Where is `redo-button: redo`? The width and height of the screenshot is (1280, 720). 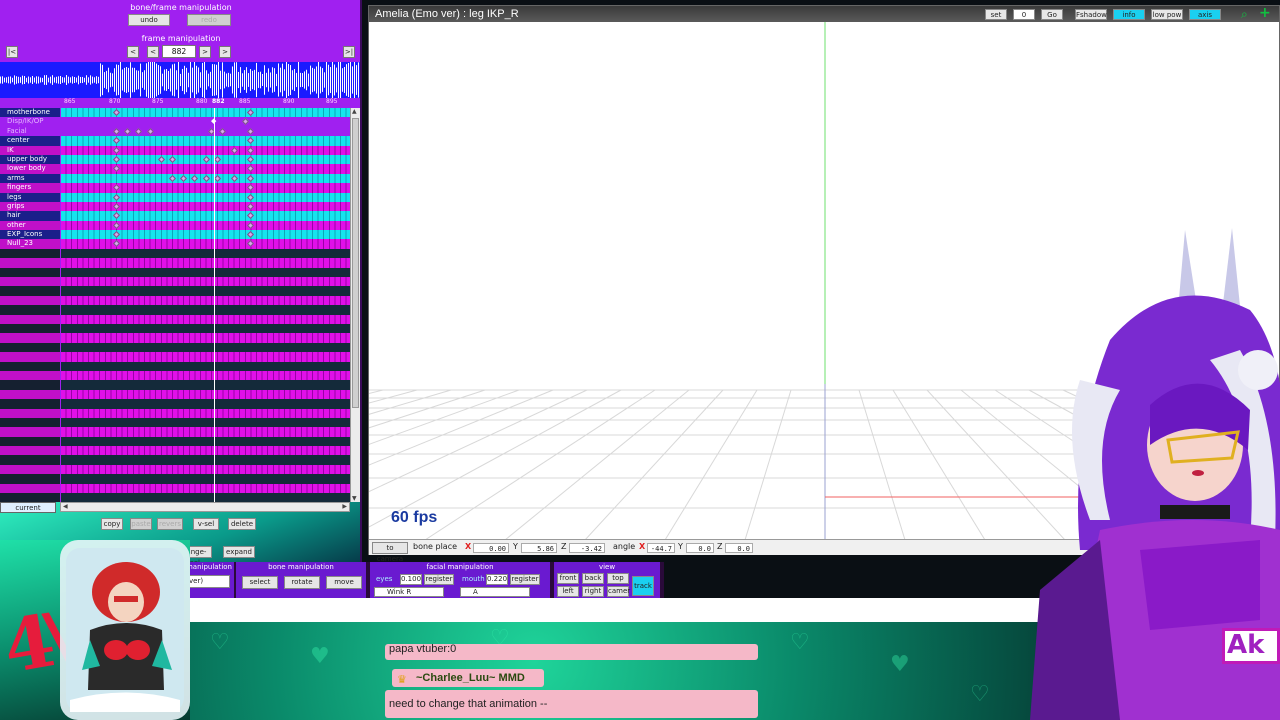
redo-button: redo is located at coordinates (209, 20).